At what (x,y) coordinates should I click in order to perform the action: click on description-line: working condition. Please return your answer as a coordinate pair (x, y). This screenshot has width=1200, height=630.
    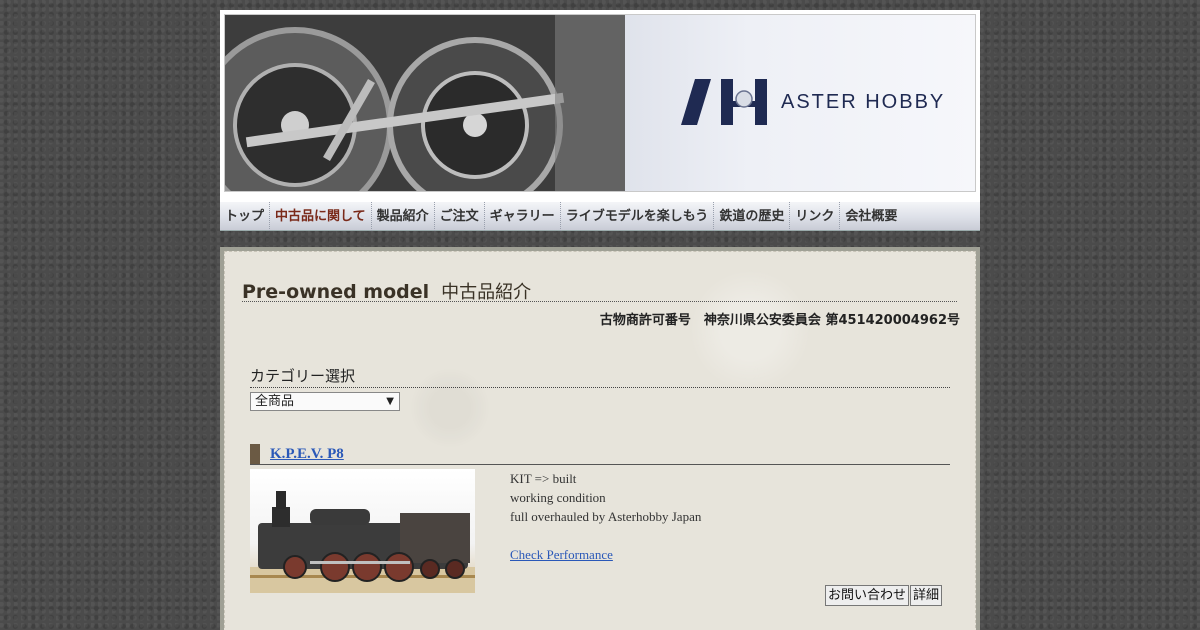
    Looking at the image, I should click on (558, 497).